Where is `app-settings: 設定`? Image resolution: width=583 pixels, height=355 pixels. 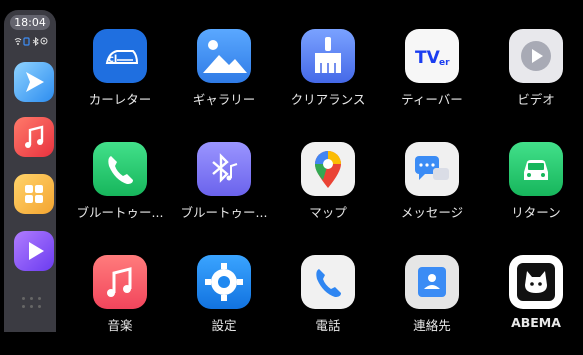
app-settings: 設定 is located at coordinates (224, 305).